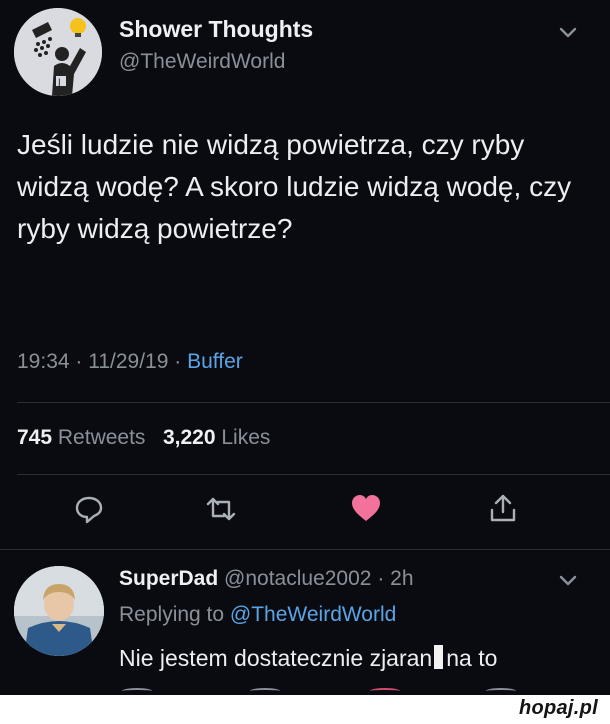 This screenshot has height=724, width=610. I want to click on reply-text-end: na to, so click(472, 658).